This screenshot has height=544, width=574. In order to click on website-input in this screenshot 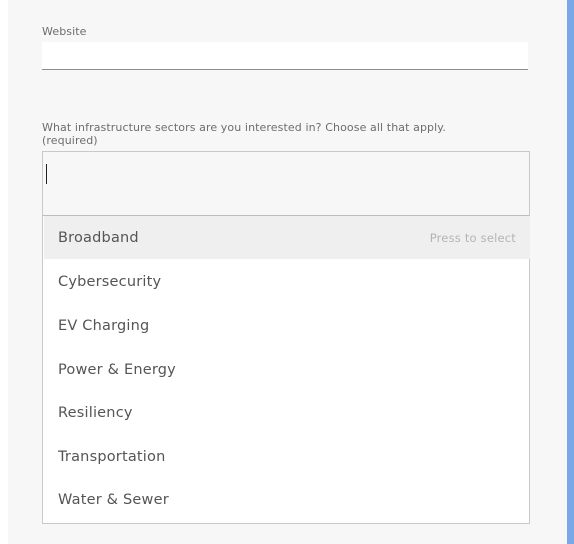, I will do `click(285, 56)`.